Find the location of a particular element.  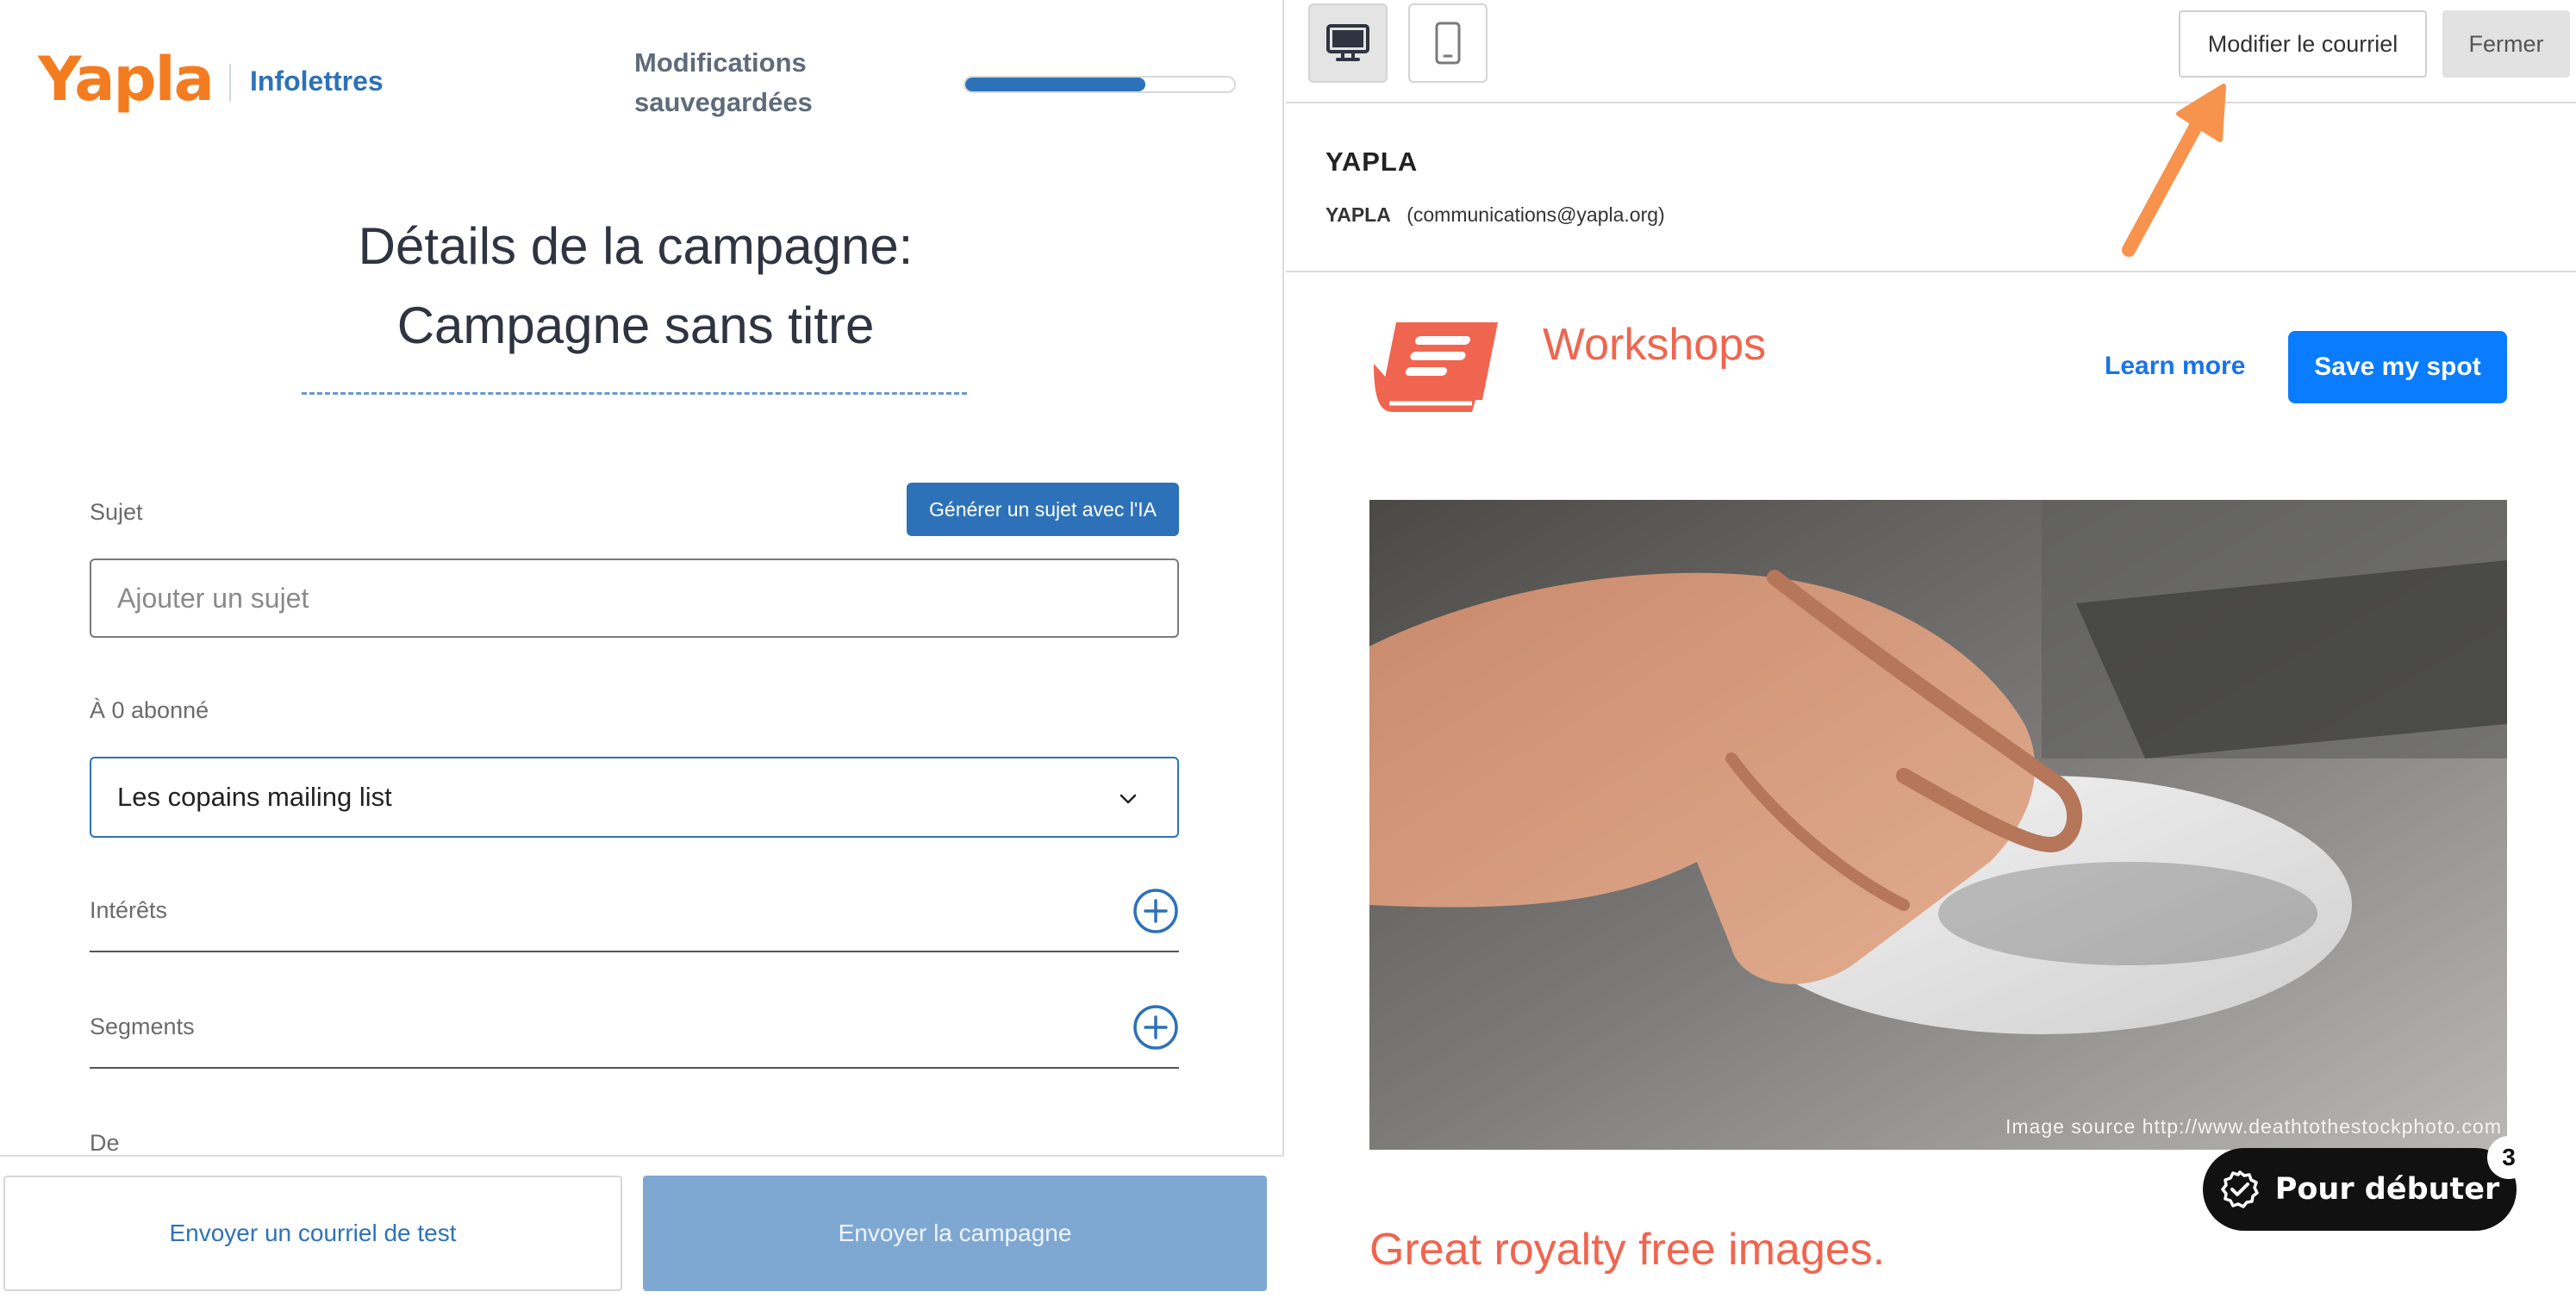

mailing-list-select: Les copains mailing list is located at coordinates (634, 797).